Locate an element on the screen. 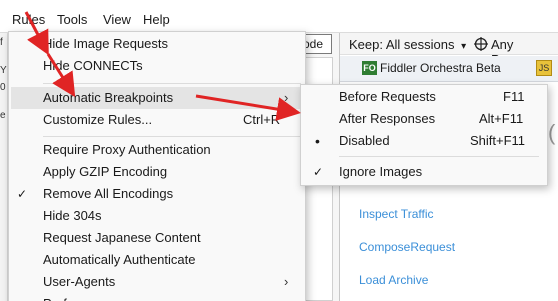 Image resolution: width=558 pixels, height=301 pixels. menu-help: Help is located at coordinates (156, 19).